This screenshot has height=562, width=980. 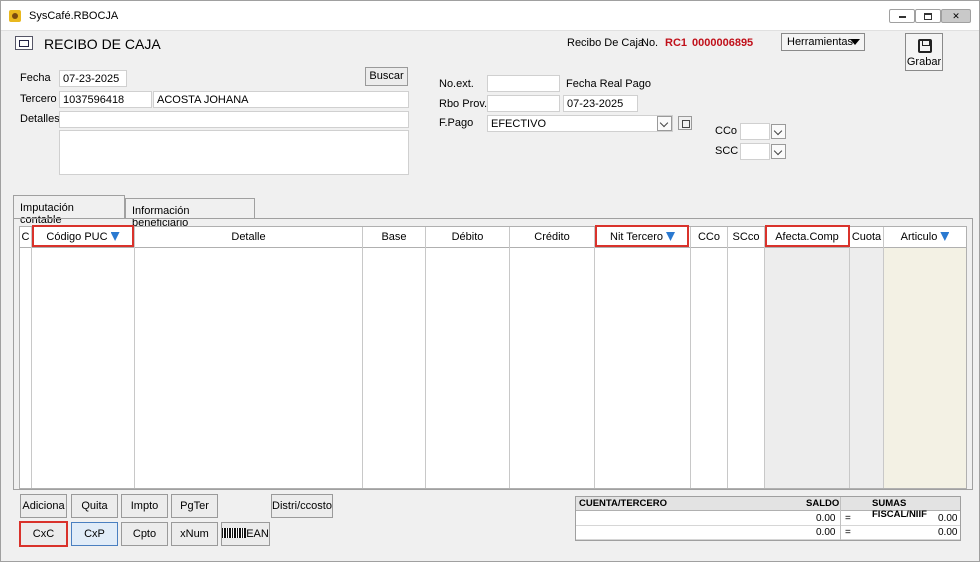 What do you see at coordinates (77, 237) in the screenshot?
I see `column-header-label: Código PUC` at bounding box center [77, 237].